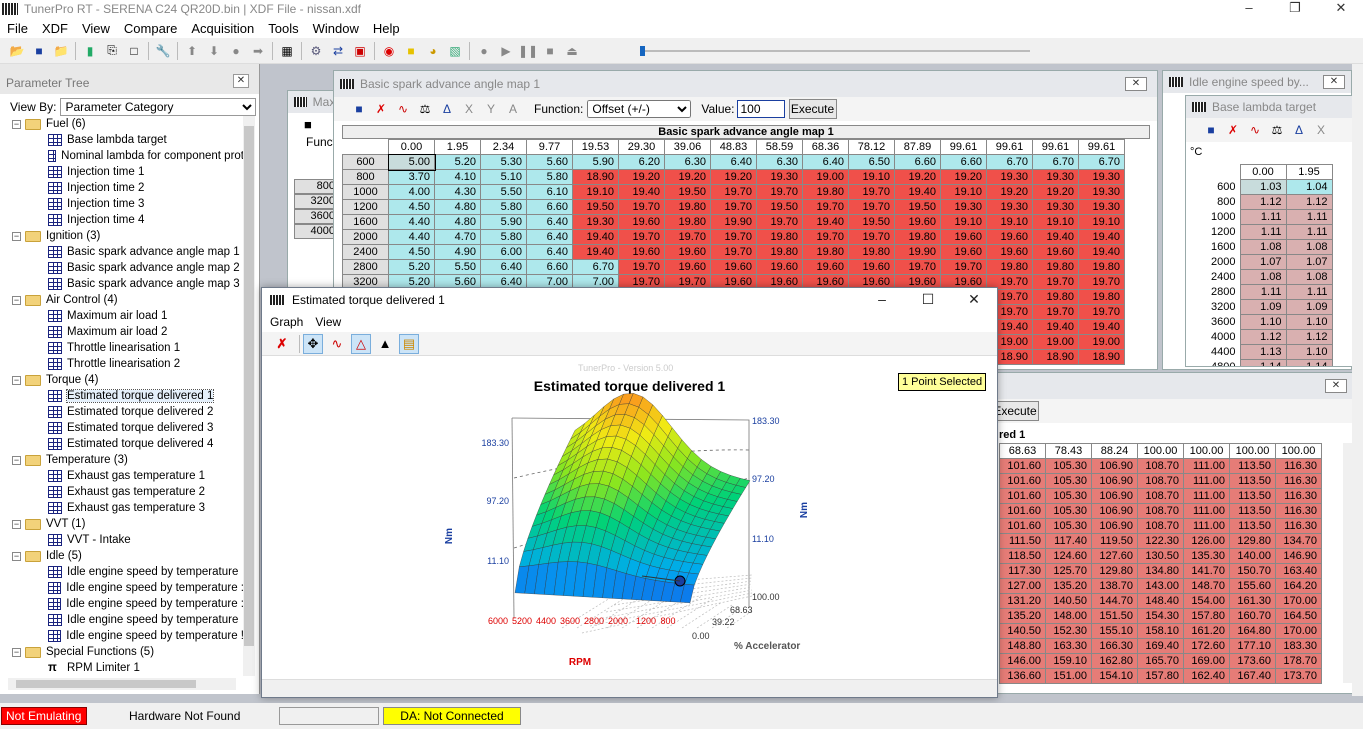 Image resolution: width=1363 pixels, height=729 pixels. Describe the element at coordinates (1101, 357) in the screenshot. I see `table-cell: 18.90` at that location.